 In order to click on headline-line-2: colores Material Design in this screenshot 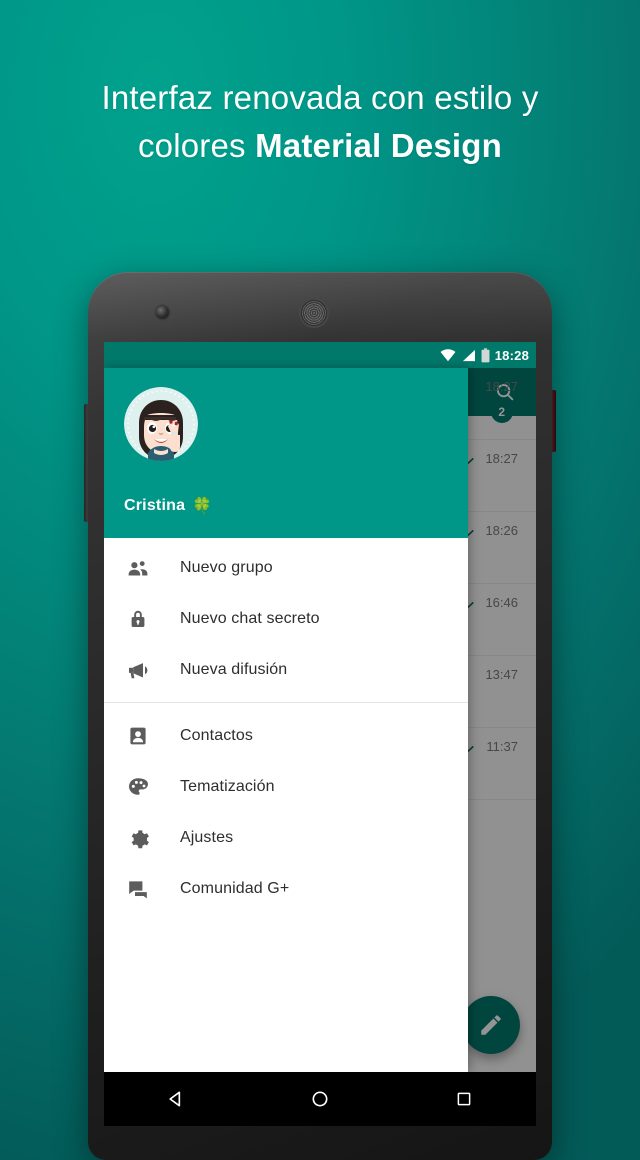, I will do `click(320, 146)`.